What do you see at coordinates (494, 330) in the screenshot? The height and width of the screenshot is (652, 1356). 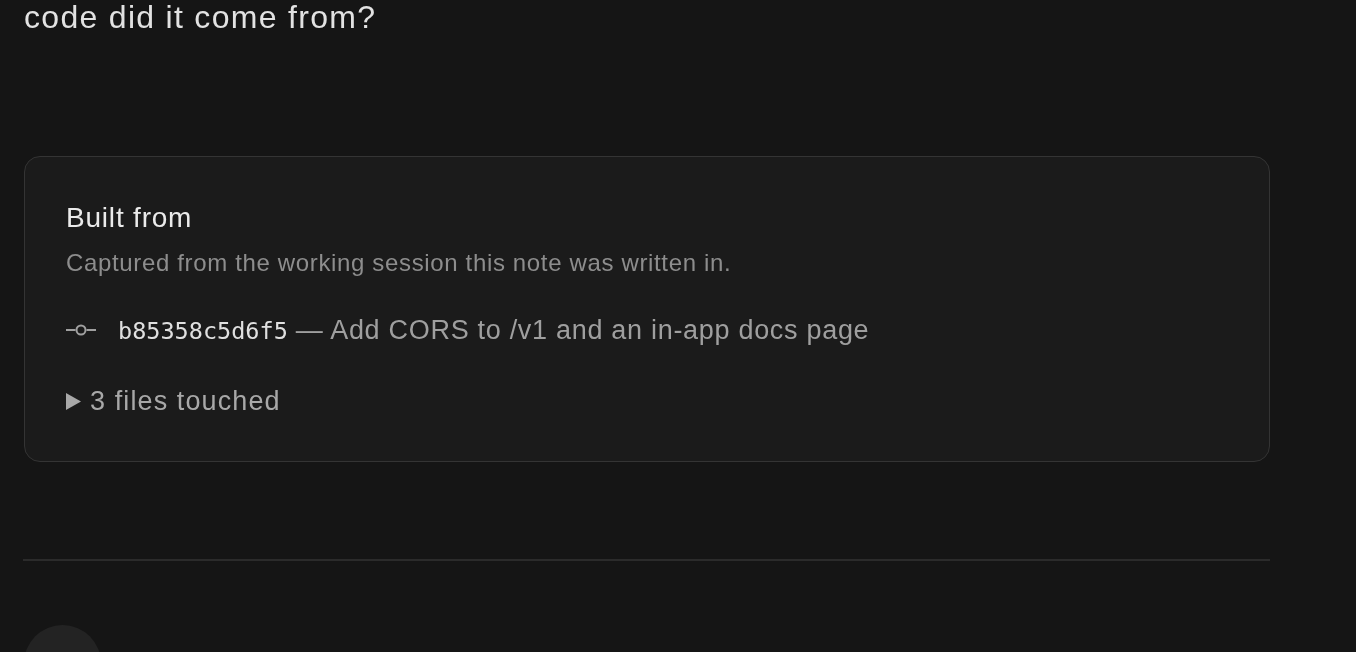 I see `commit-summary: b85358c5d6f5 — Add CORS to /v1 and an in-app docs page` at bounding box center [494, 330].